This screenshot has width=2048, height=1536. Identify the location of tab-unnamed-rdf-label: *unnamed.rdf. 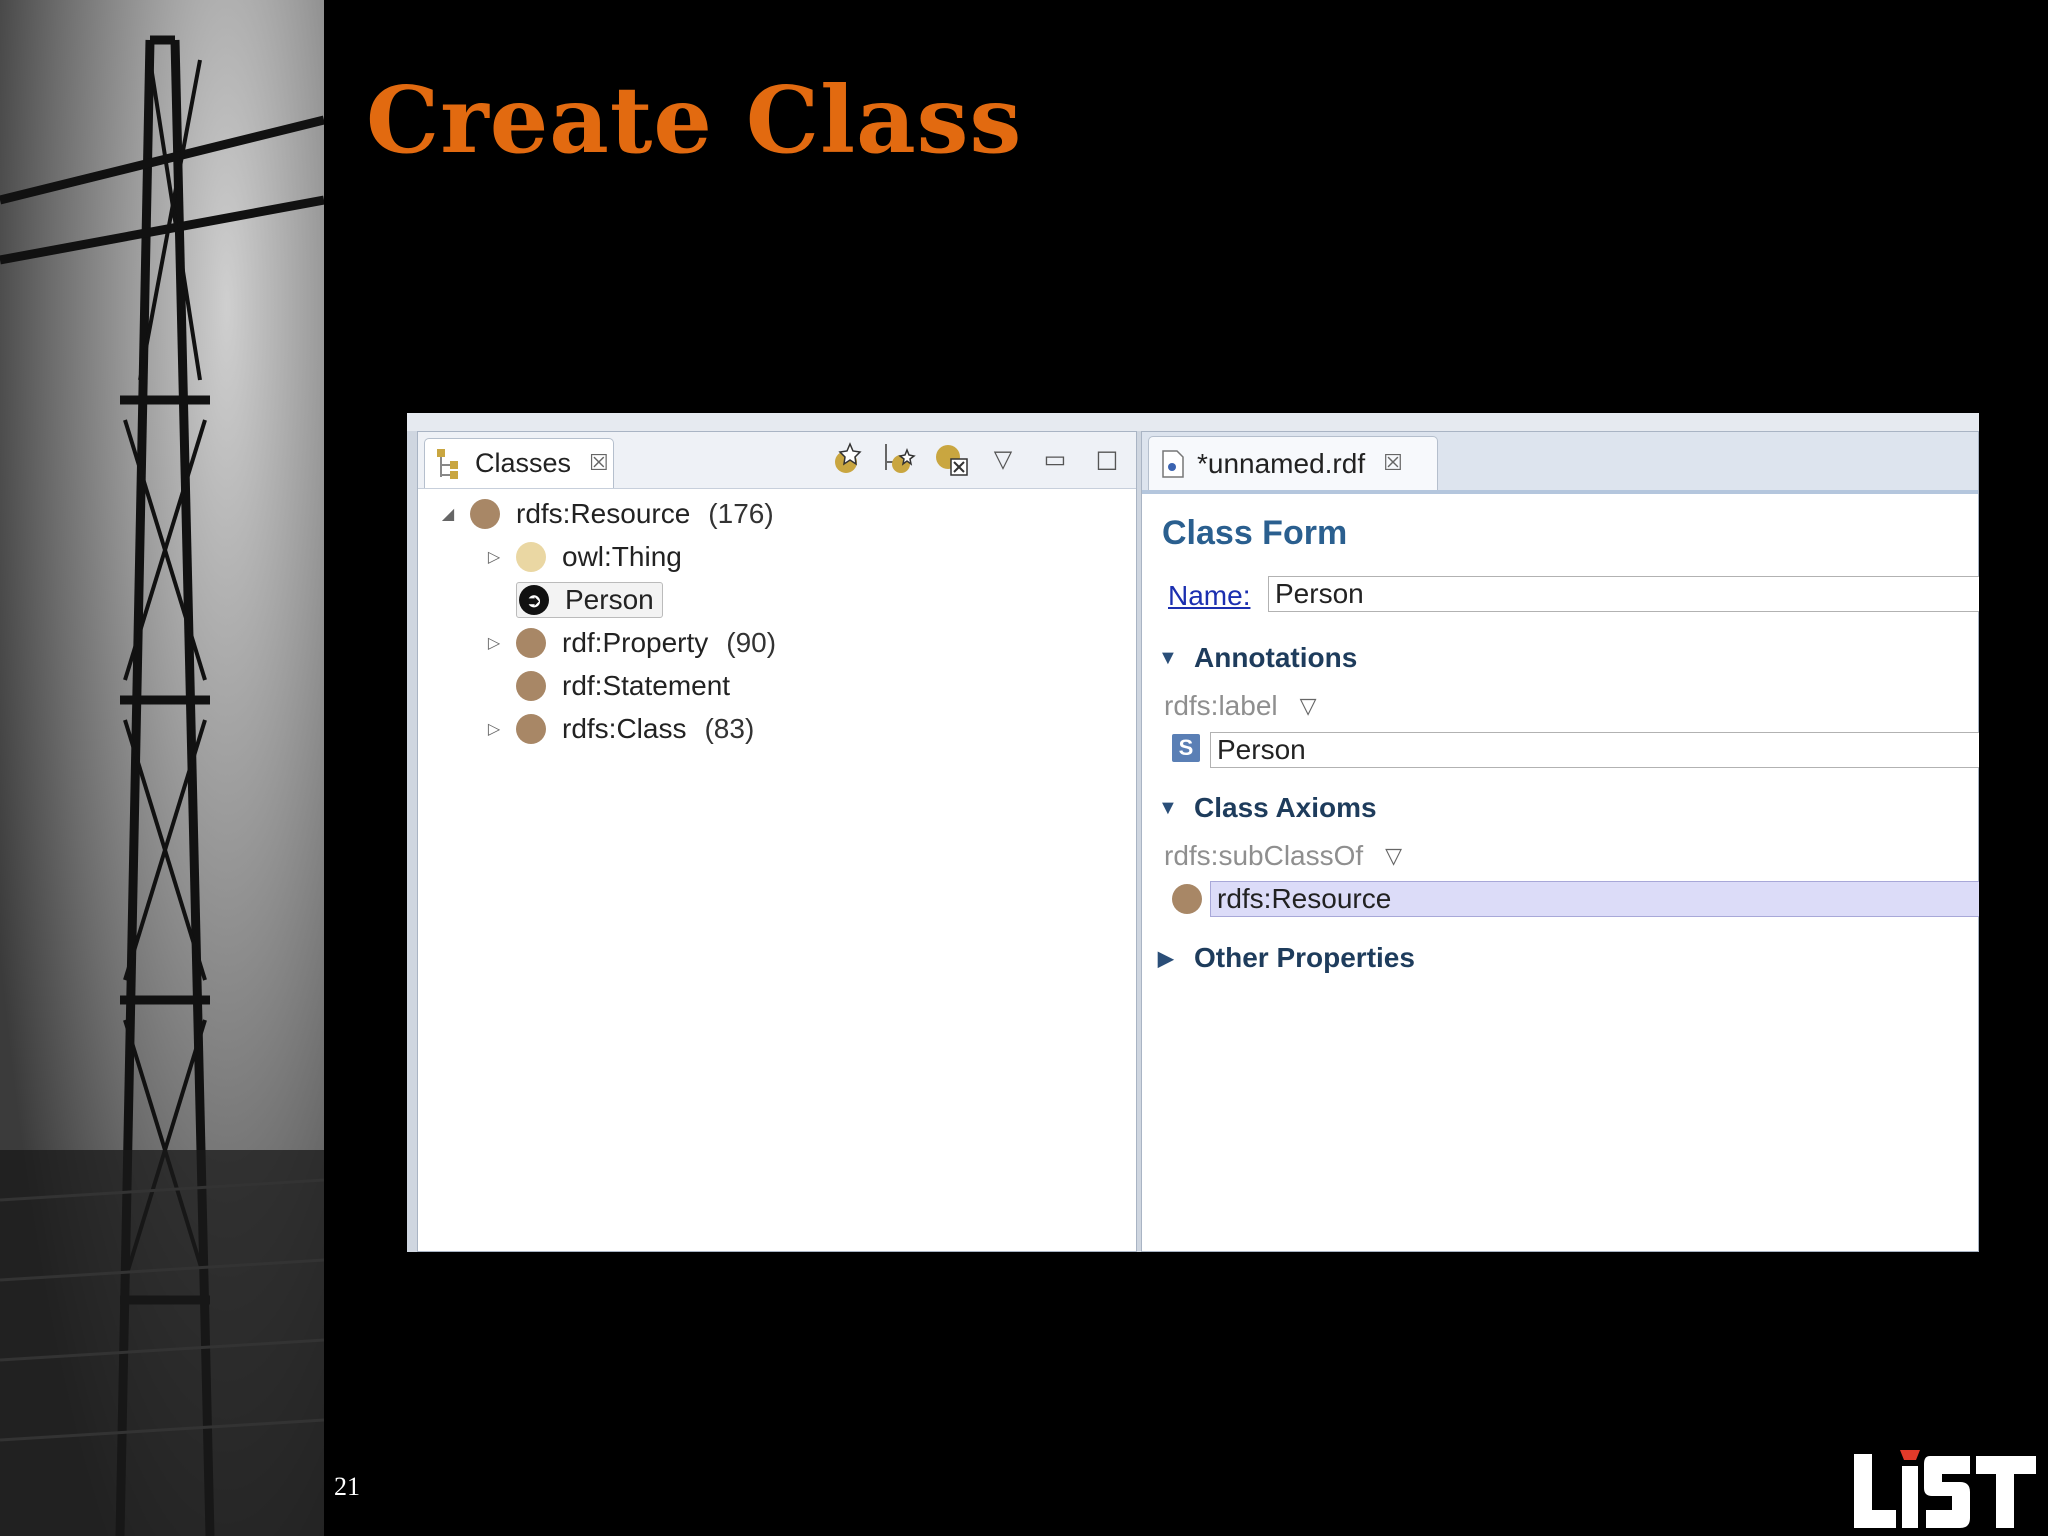
(1281, 463).